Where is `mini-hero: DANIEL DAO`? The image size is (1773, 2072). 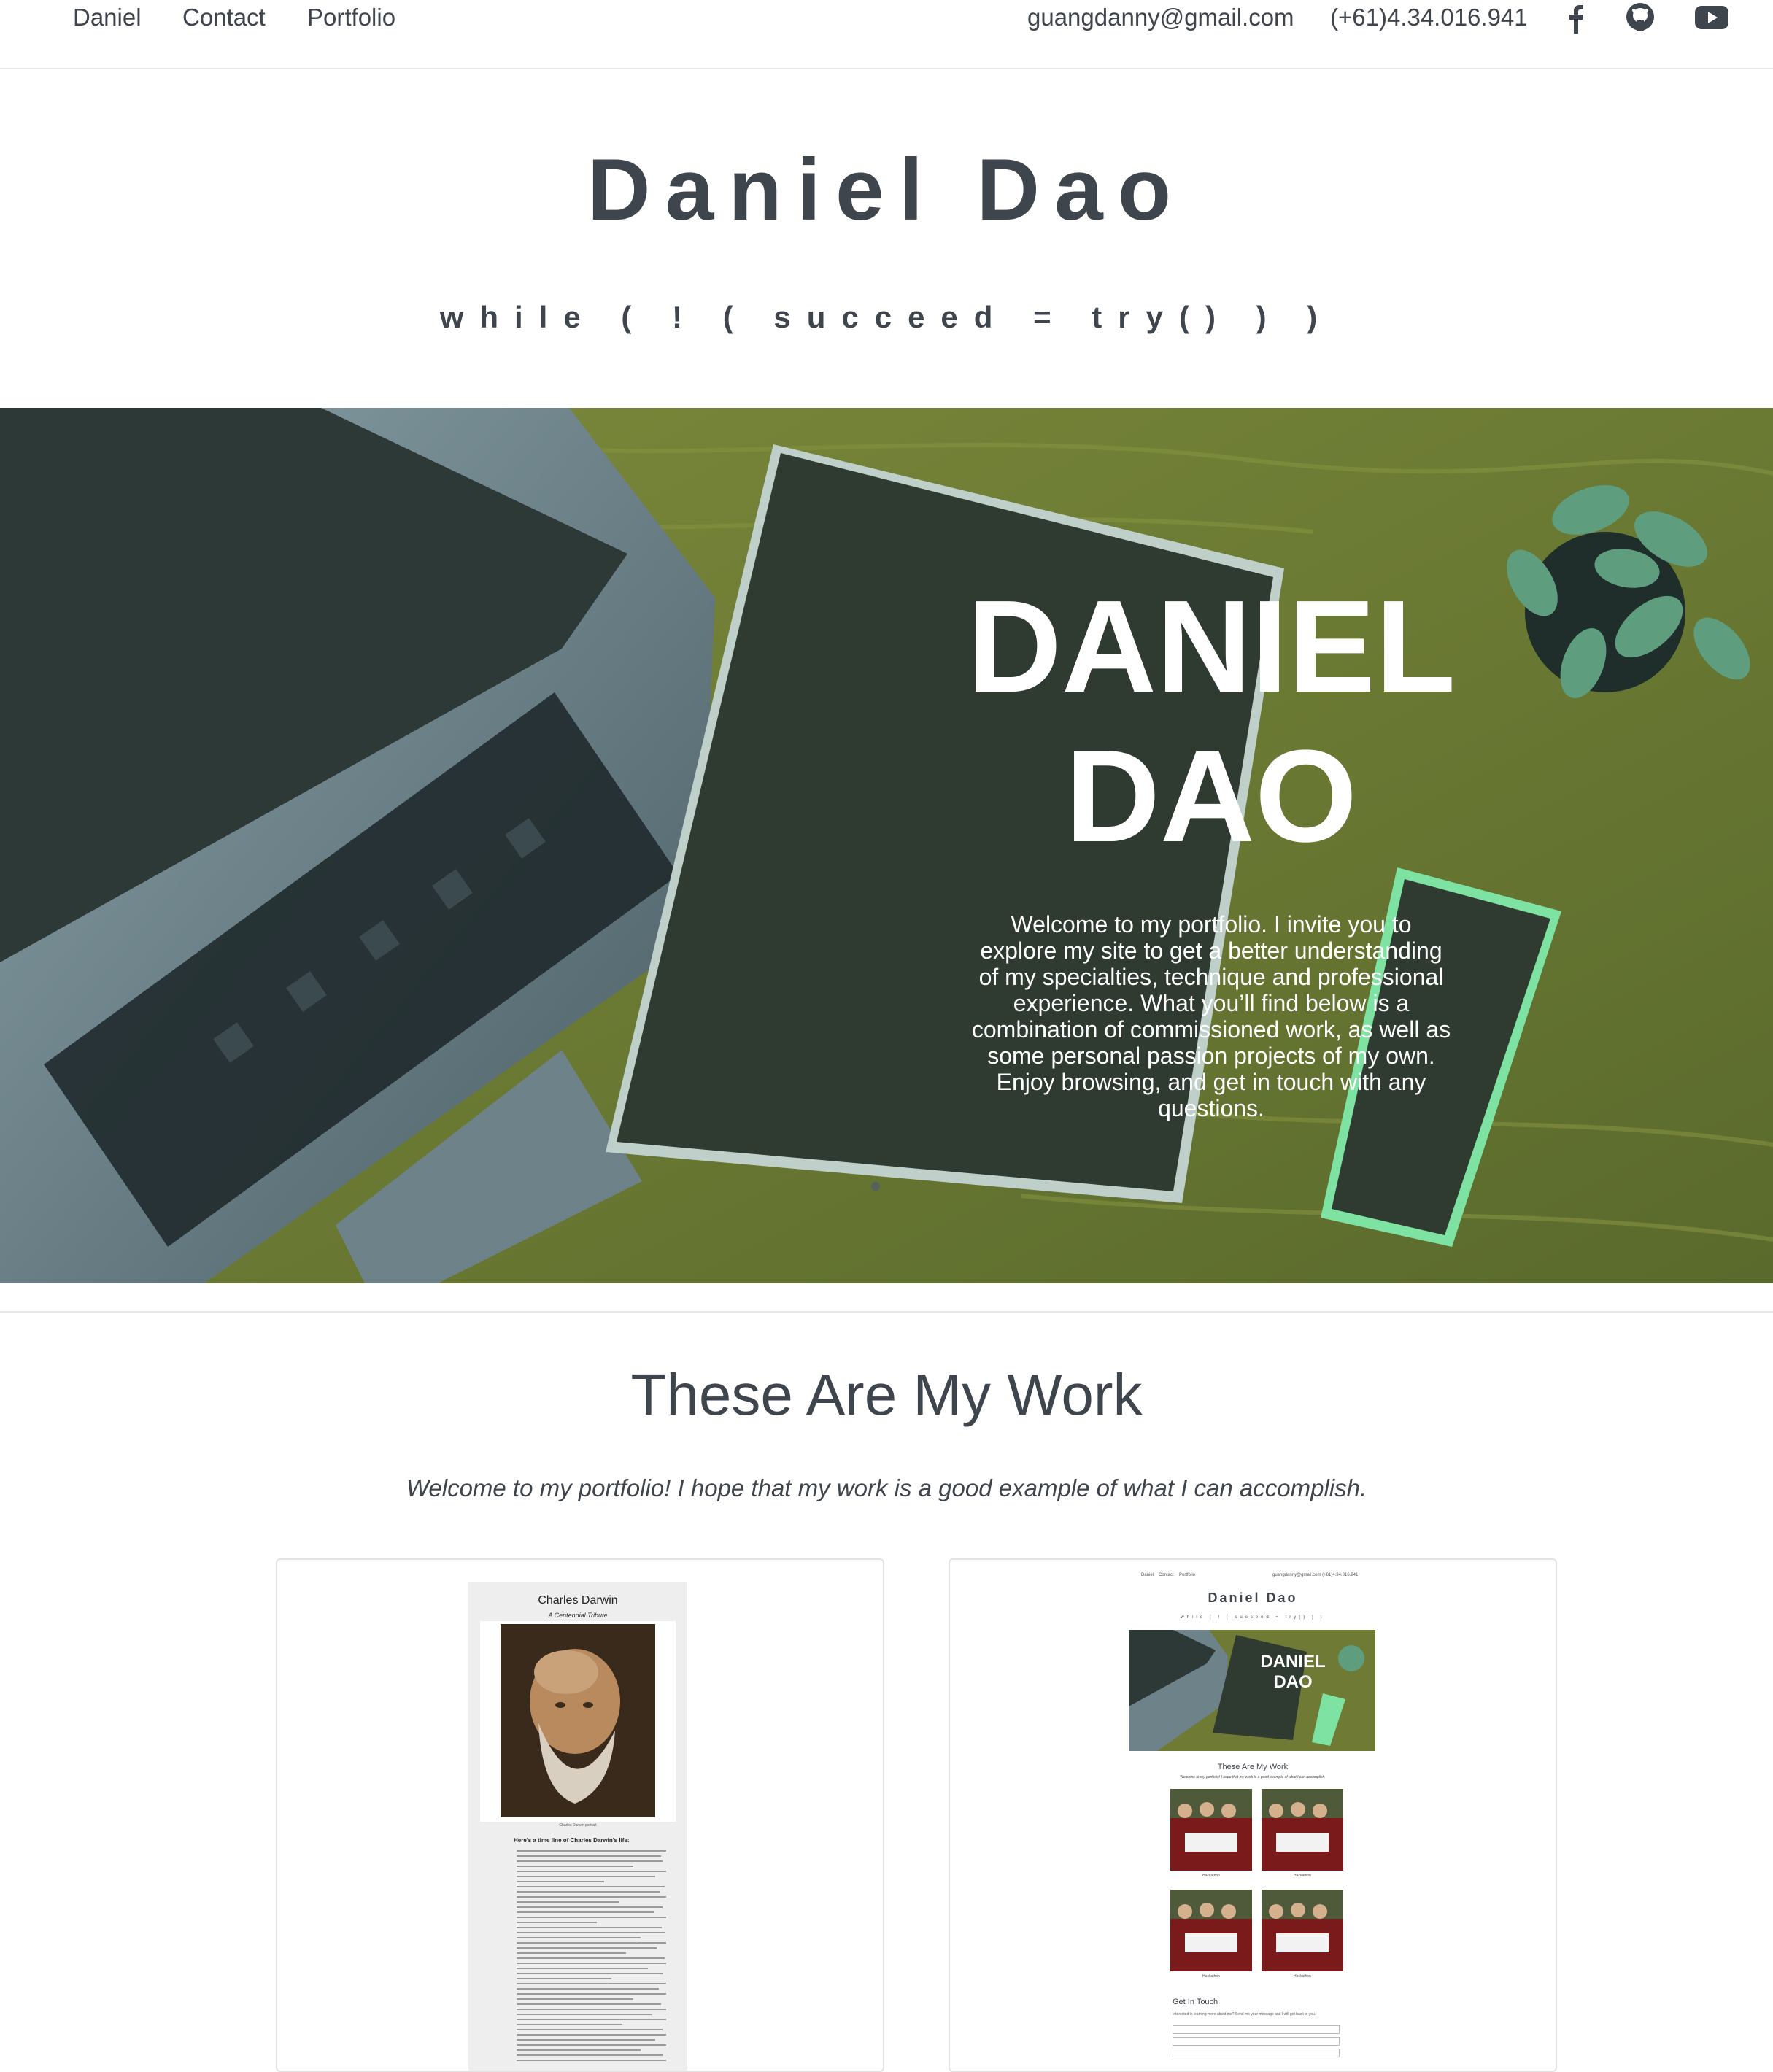
mini-hero: DANIEL DAO is located at coordinates (1252, 1690).